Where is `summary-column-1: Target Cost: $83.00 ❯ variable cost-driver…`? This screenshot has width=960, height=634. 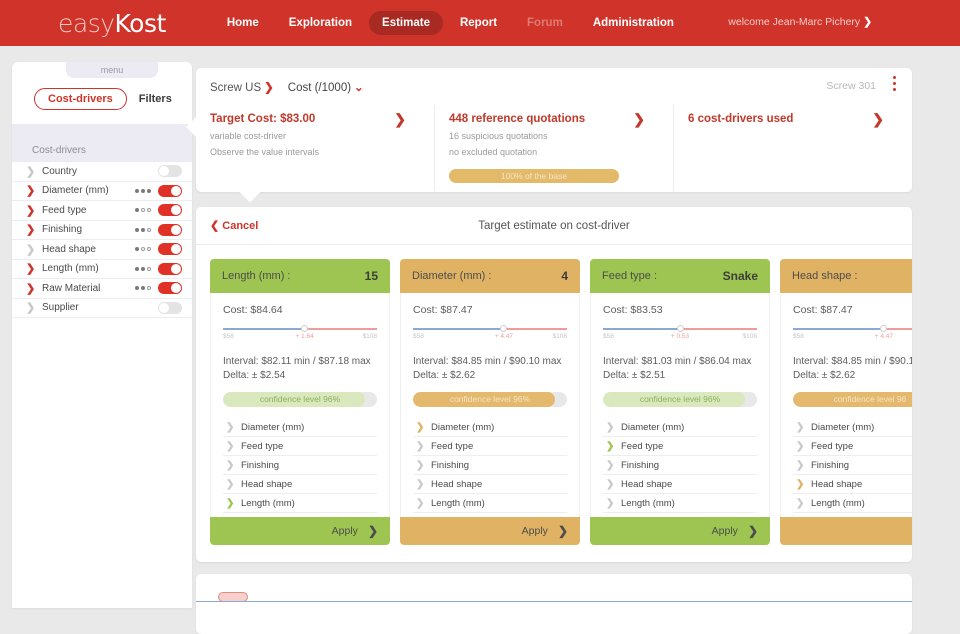
summary-column-1: Target Cost: $83.00 ❯ variable cost-driver… is located at coordinates (315, 148).